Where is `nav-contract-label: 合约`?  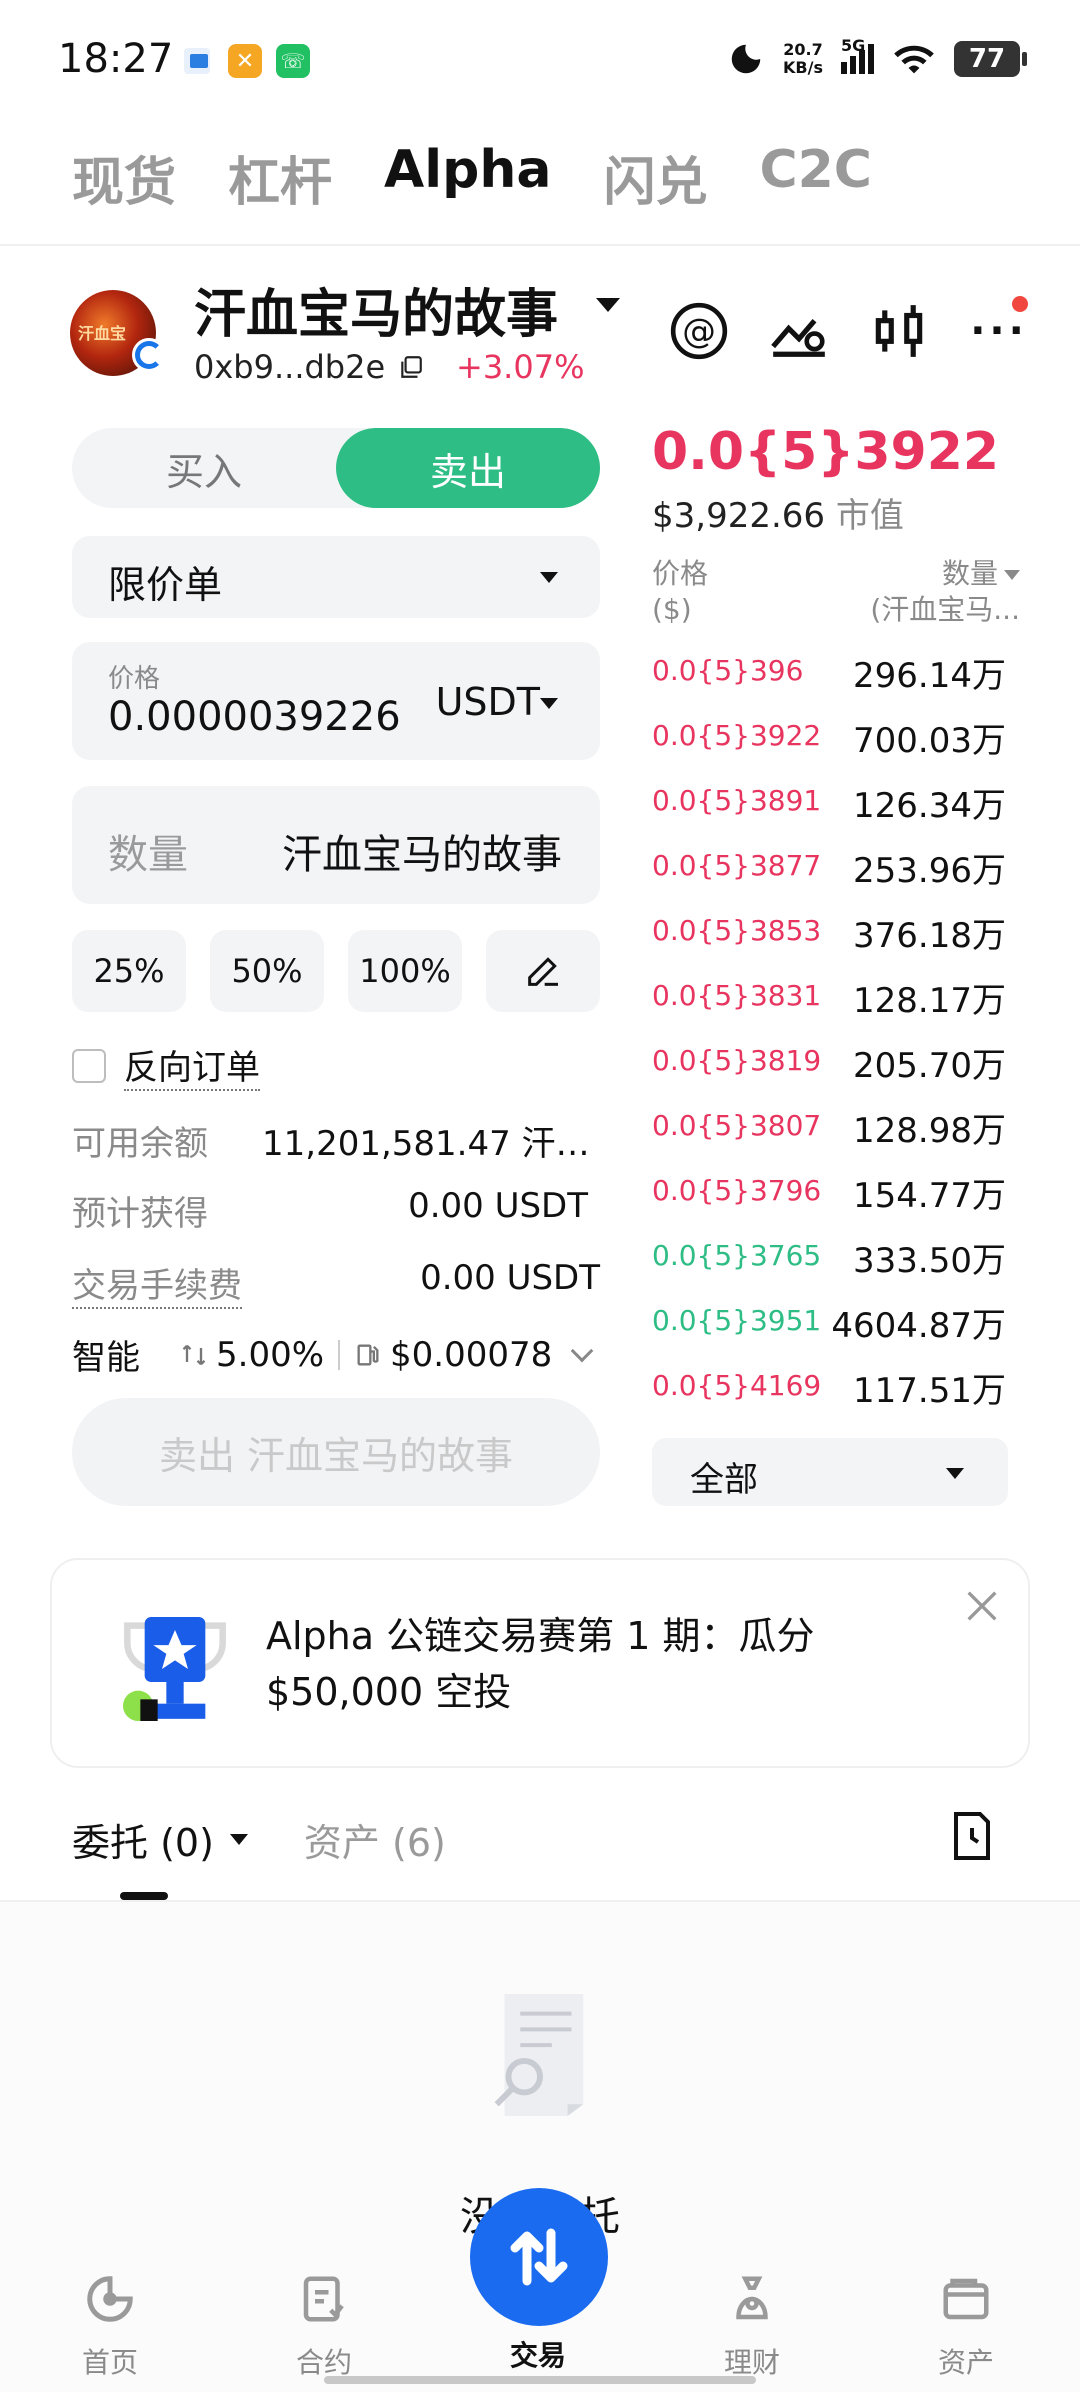 nav-contract-label: 合约 is located at coordinates (323, 2362).